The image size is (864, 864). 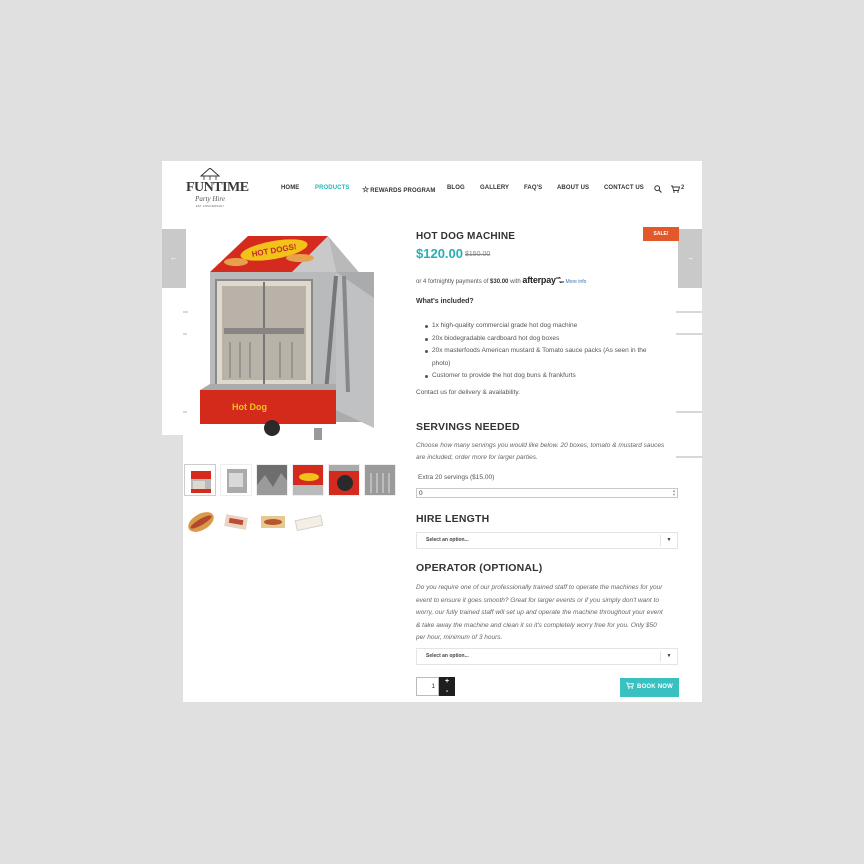 I want to click on nav-rewards: ☆REWARDS PROGRAM, so click(x=398, y=190).